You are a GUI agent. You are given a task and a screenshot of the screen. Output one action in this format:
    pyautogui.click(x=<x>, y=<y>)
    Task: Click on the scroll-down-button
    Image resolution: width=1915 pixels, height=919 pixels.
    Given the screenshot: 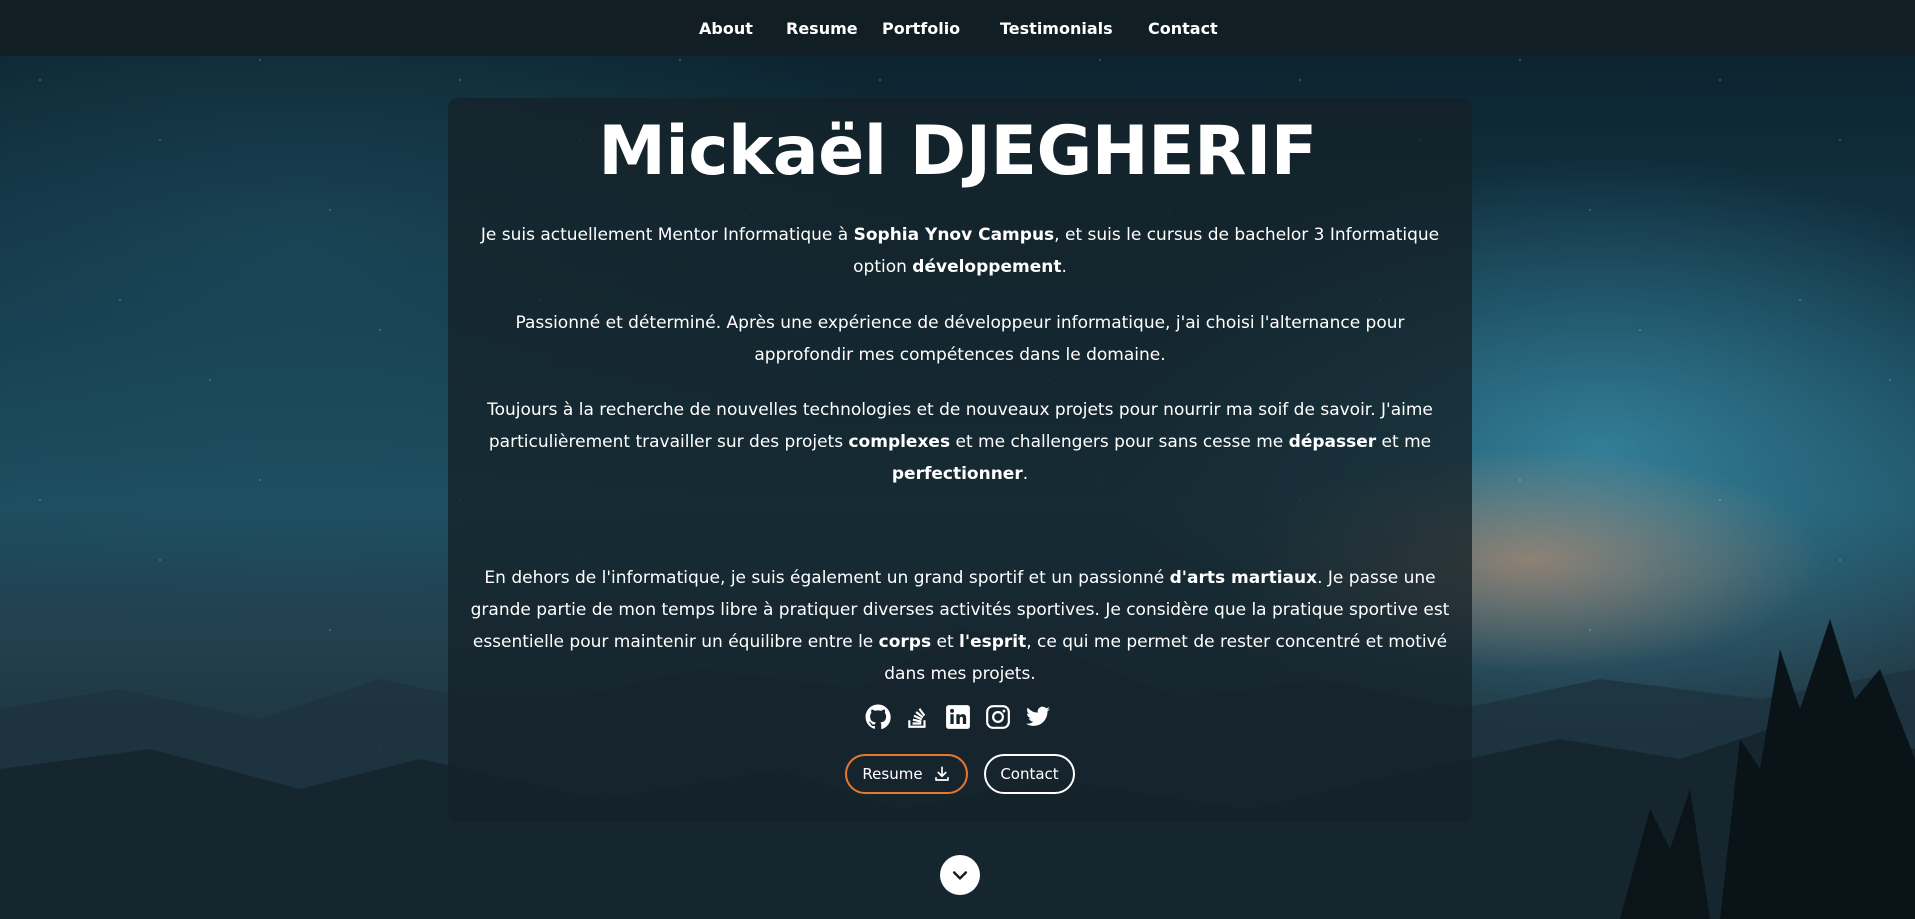 What is the action you would take?
    pyautogui.click(x=960, y=875)
    